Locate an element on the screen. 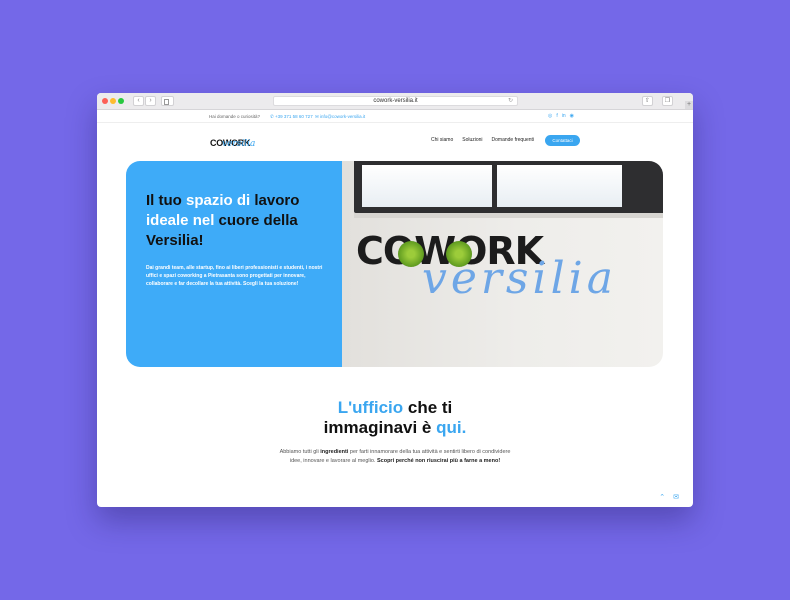 Image resolution: width=790 pixels, height=600 pixels. wall-logo-versilia: versilia is located at coordinates (519, 278).